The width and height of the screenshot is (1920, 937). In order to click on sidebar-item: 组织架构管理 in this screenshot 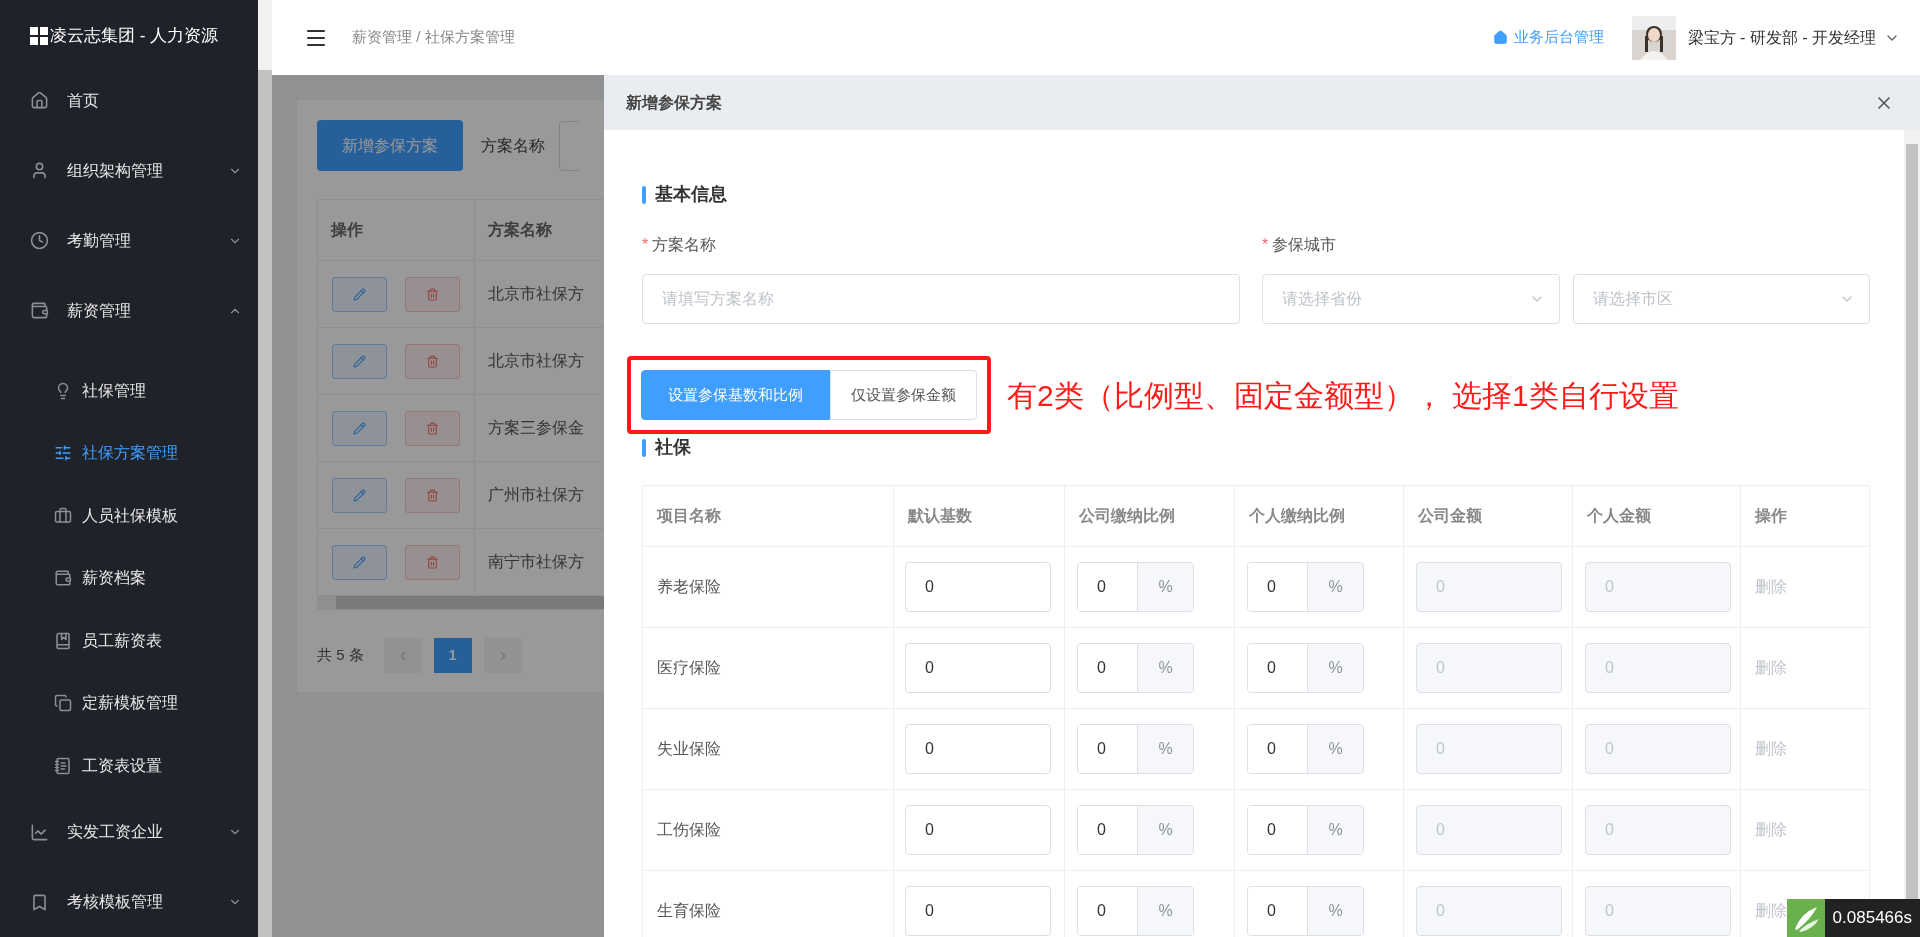, I will do `click(129, 170)`.